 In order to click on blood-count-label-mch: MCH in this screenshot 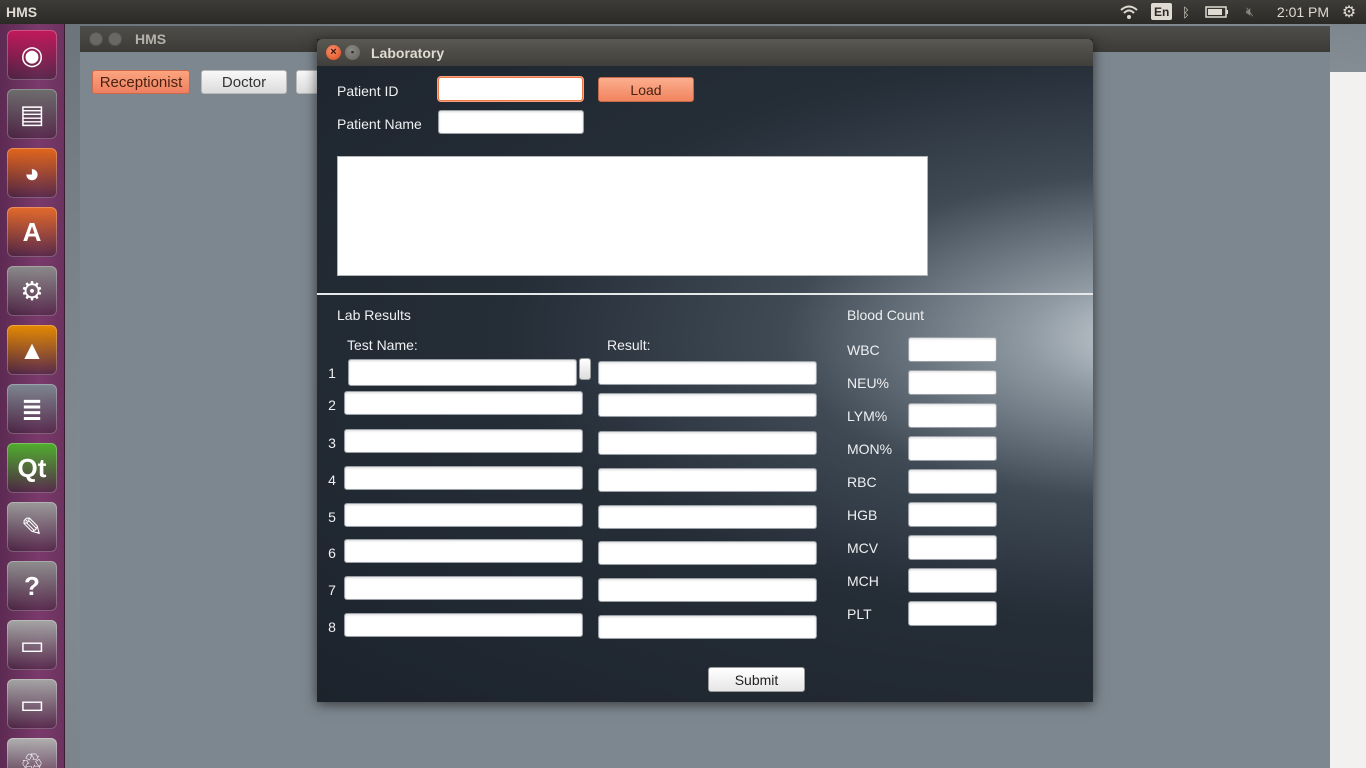, I will do `click(863, 581)`.